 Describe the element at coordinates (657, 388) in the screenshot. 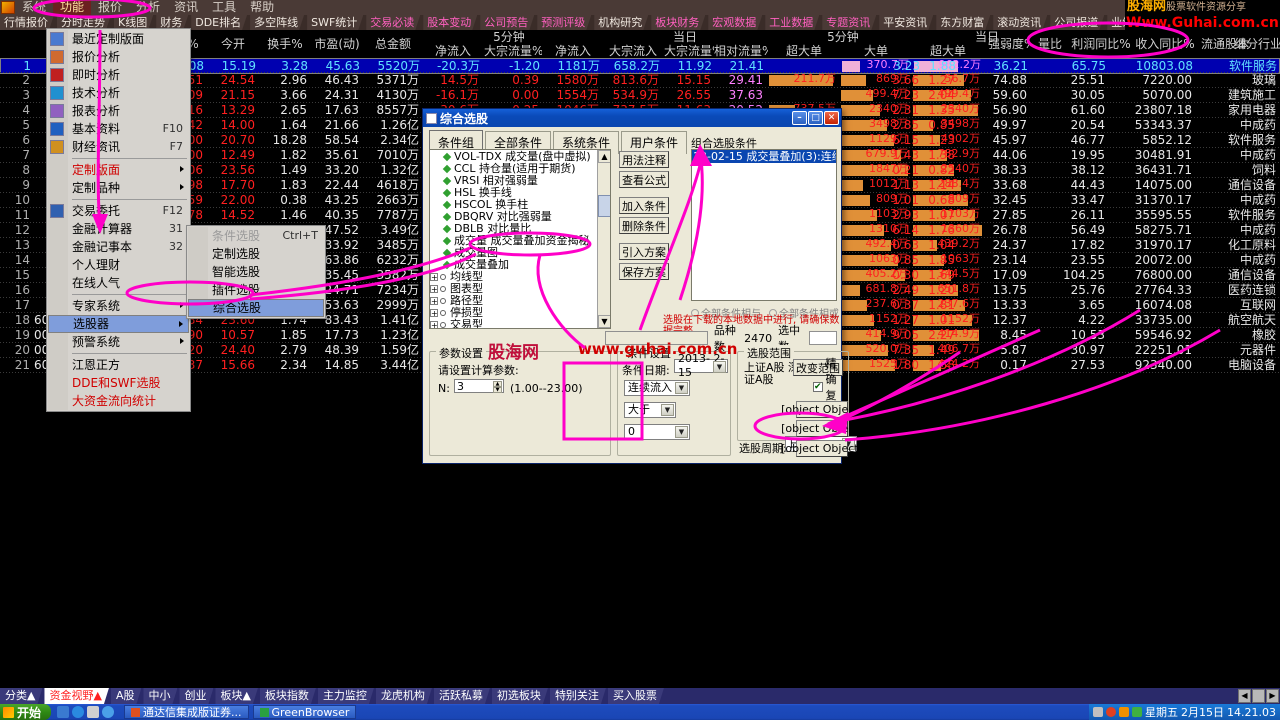

I see `condition-field-select: 连续流入 ▼` at that location.